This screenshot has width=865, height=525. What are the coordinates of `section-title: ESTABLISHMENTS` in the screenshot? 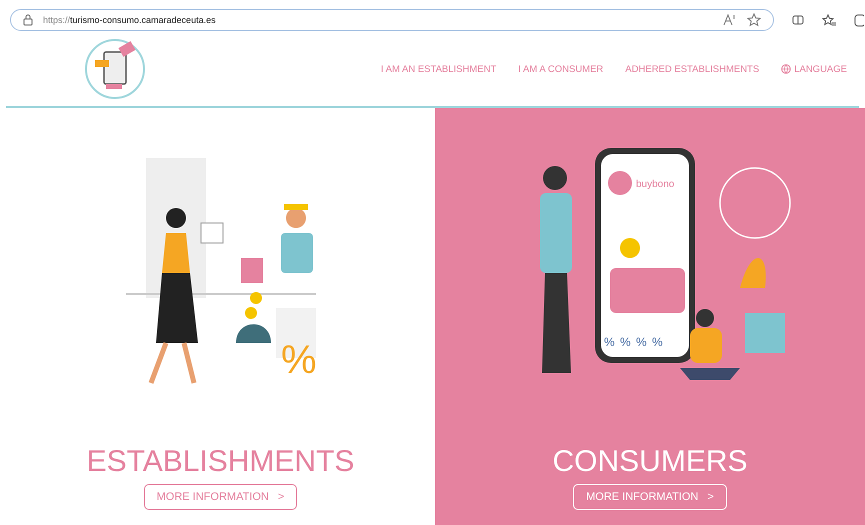 It's located at (220, 462).